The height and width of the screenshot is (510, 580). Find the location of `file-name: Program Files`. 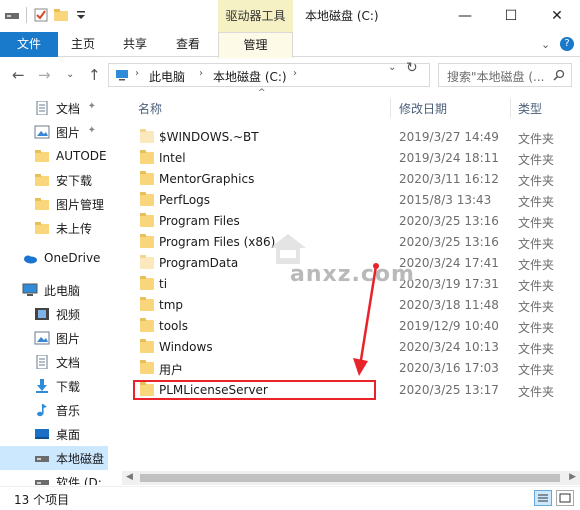

file-name: Program Files is located at coordinates (199, 221).